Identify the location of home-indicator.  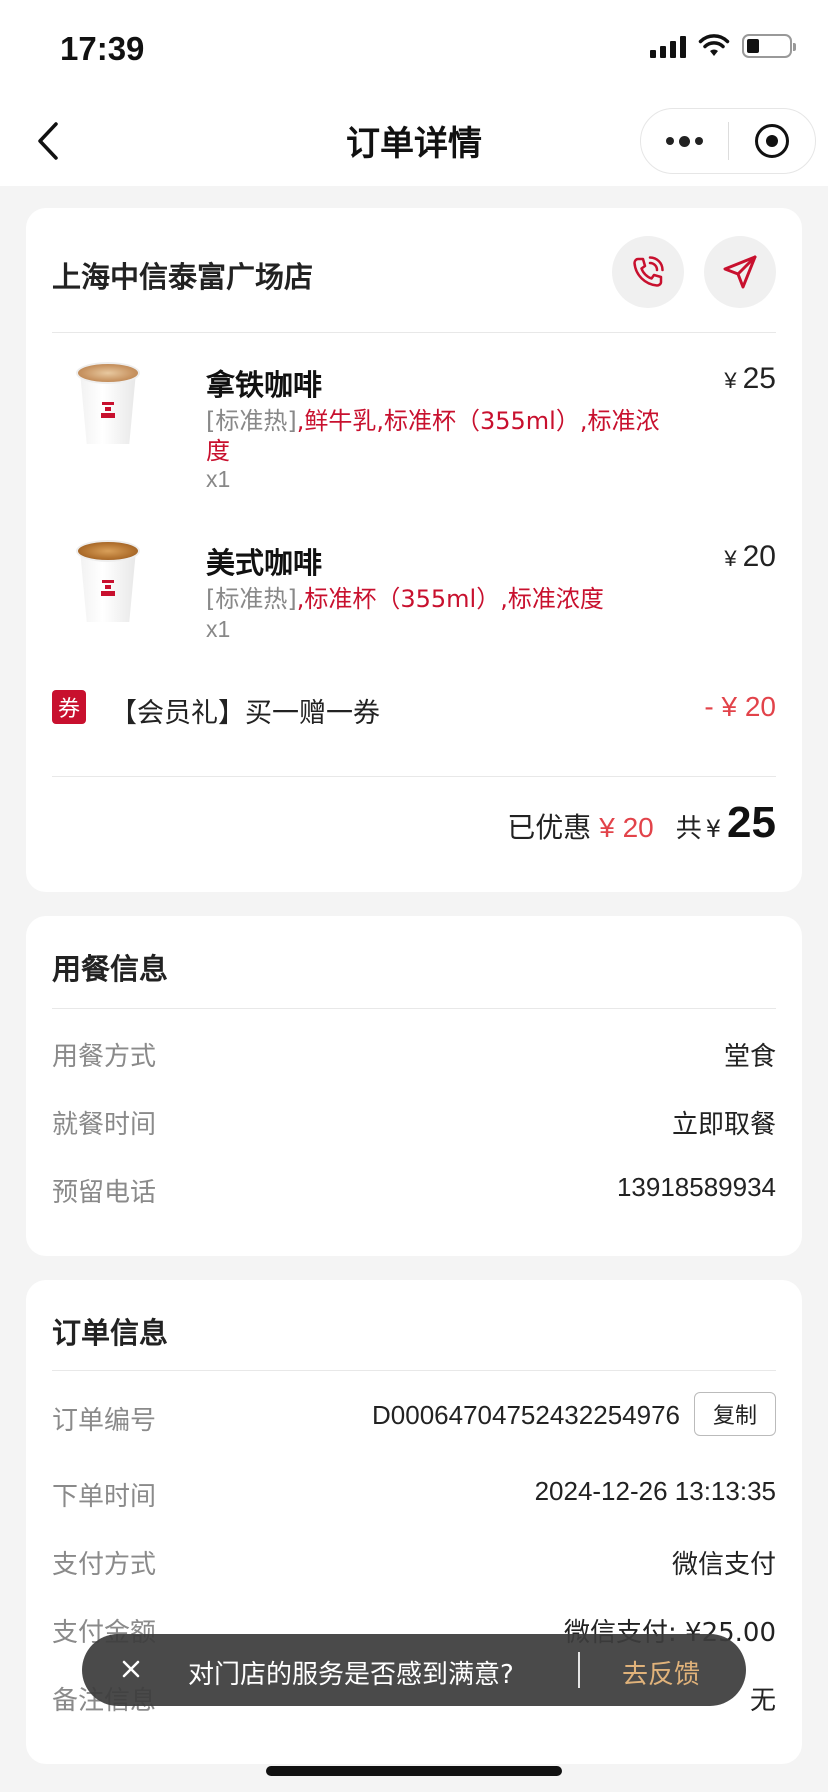
(414, 1771).